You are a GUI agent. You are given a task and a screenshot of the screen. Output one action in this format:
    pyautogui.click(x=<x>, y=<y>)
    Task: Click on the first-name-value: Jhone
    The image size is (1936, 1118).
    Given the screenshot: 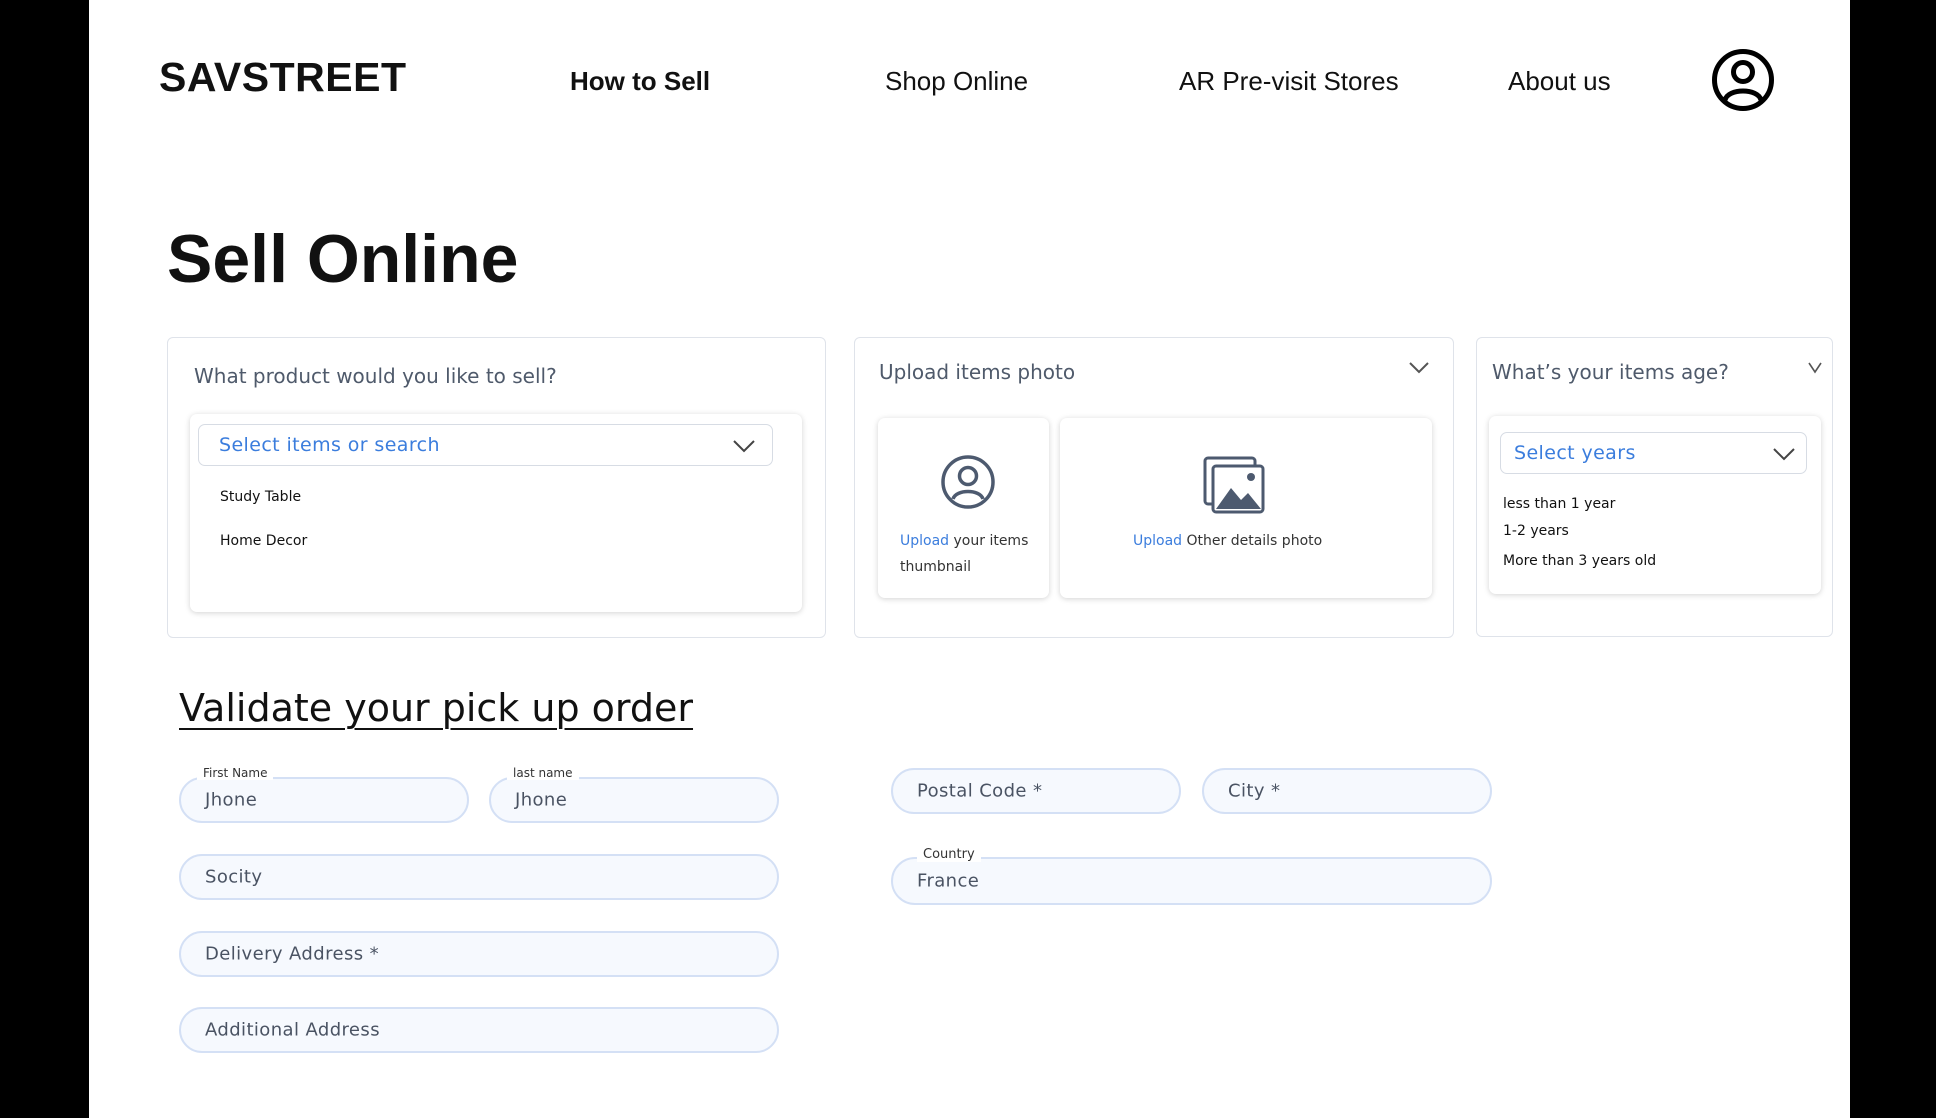 What is the action you would take?
    pyautogui.click(x=231, y=800)
    